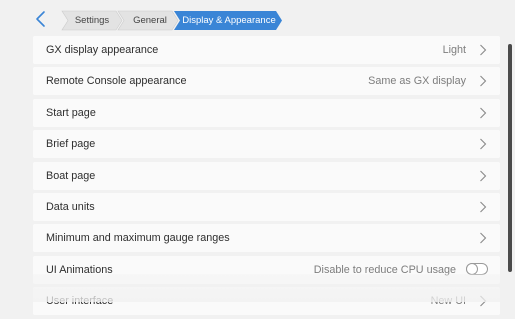 This screenshot has width=515, height=319. What do you see at coordinates (102, 50) in the screenshot?
I see `row-label: GX display appearance` at bounding box center [102, 50].